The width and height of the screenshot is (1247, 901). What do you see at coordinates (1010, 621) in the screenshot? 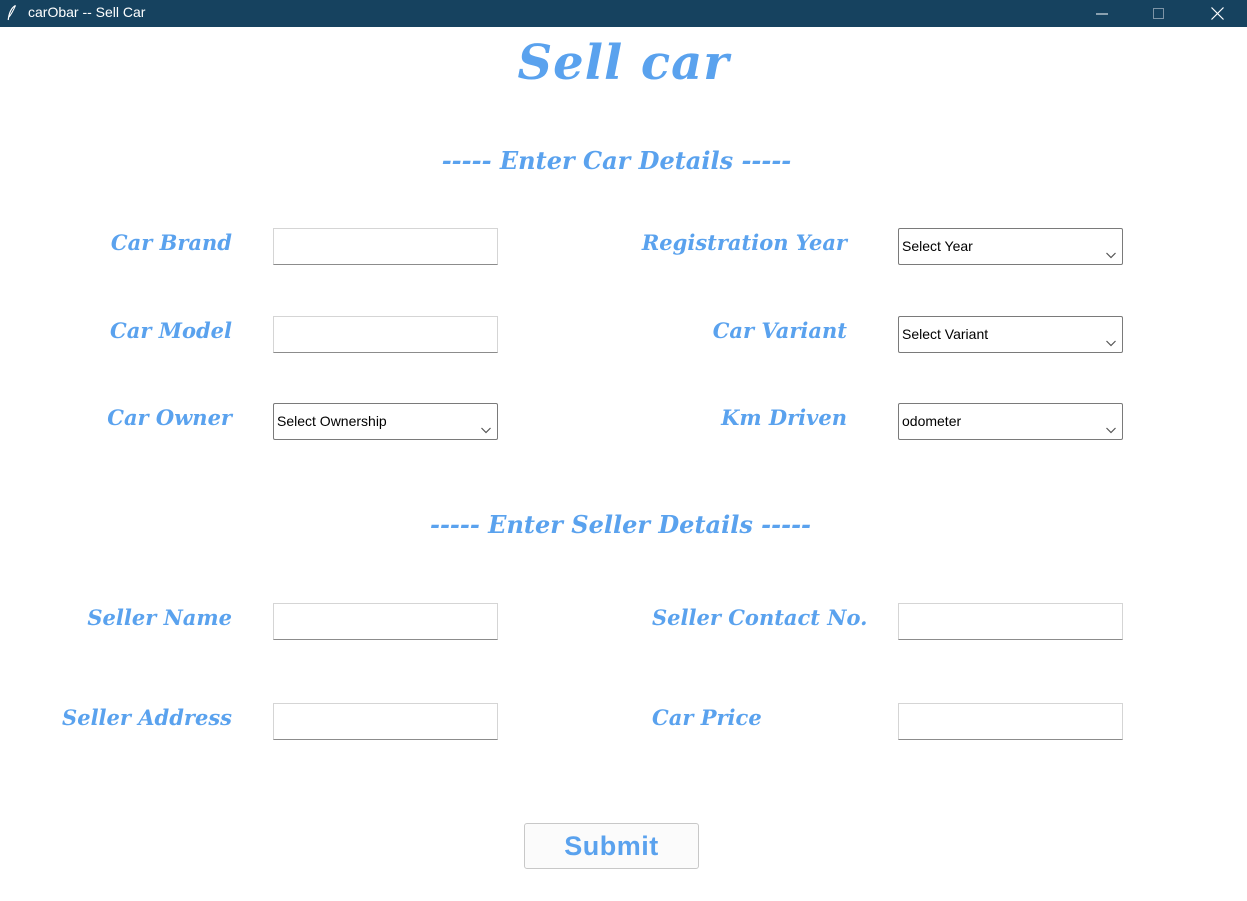
I see `seller-contact-input` at bounding box center [1010, 621].